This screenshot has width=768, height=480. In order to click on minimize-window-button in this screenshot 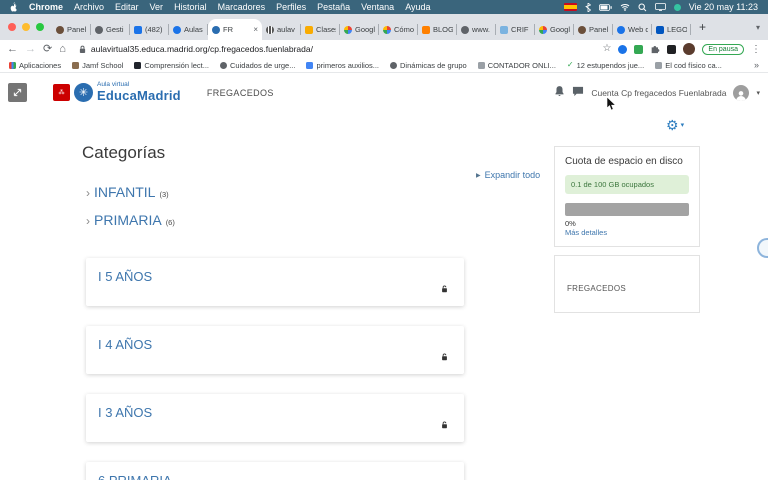, I will do `click(26, 27)`.